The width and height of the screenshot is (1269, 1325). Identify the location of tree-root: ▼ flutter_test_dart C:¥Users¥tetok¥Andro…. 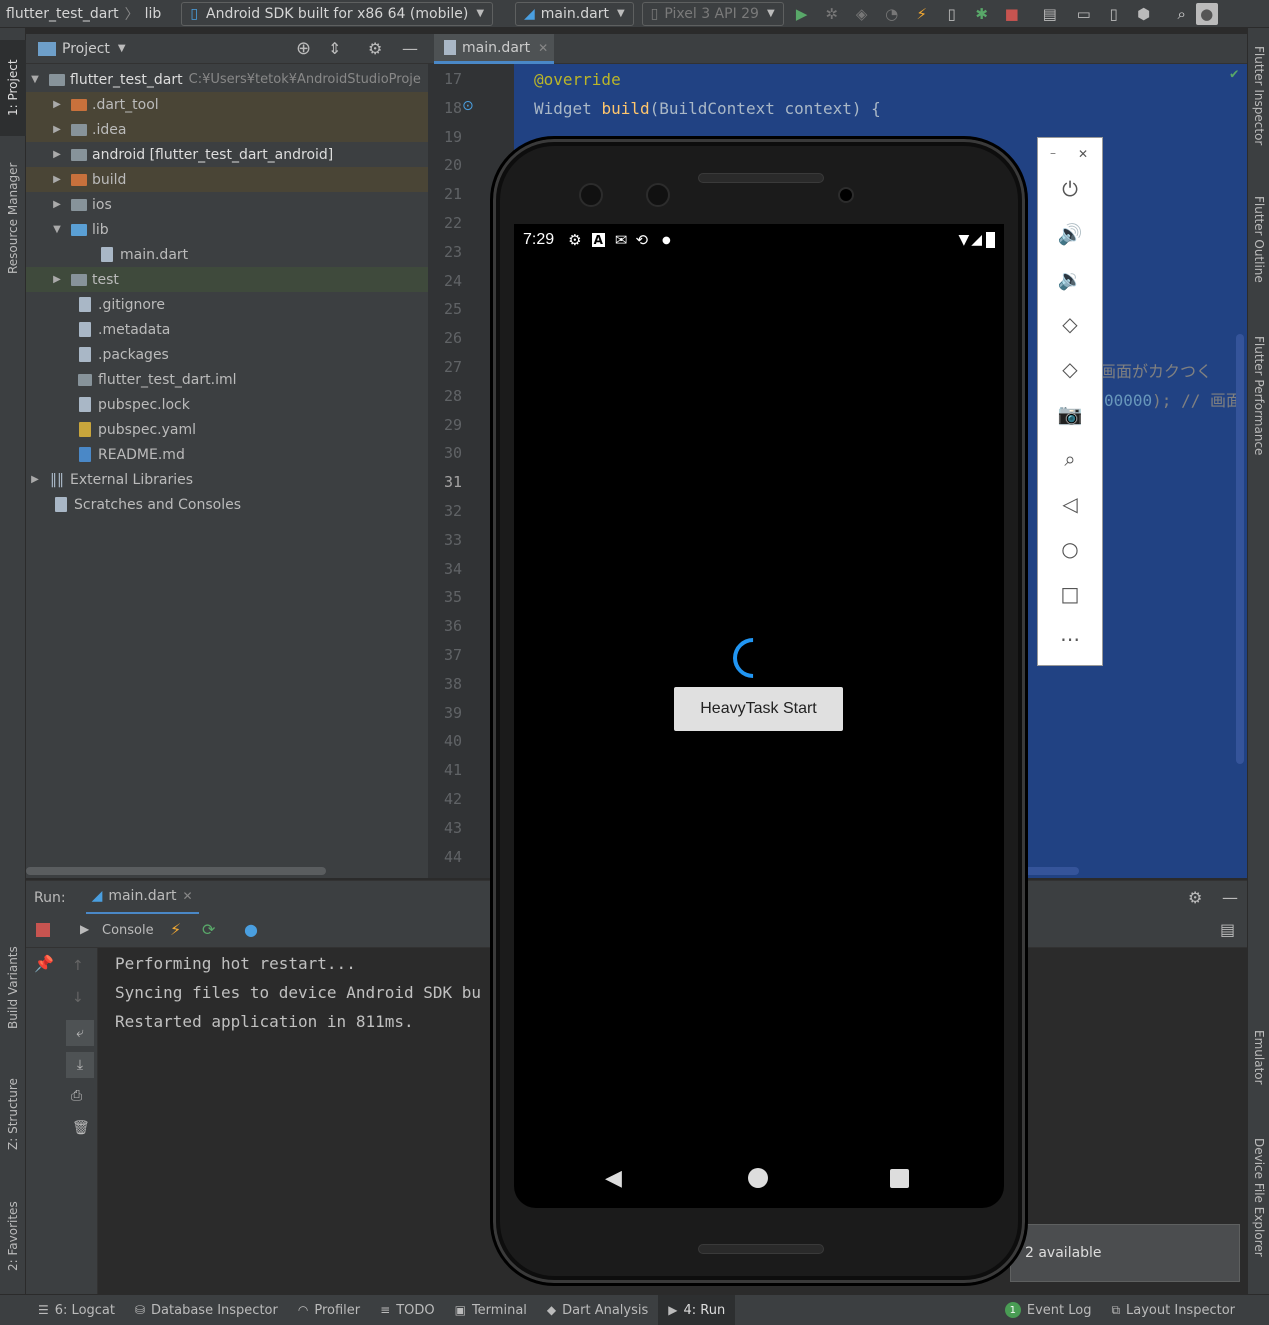
(227, 79).